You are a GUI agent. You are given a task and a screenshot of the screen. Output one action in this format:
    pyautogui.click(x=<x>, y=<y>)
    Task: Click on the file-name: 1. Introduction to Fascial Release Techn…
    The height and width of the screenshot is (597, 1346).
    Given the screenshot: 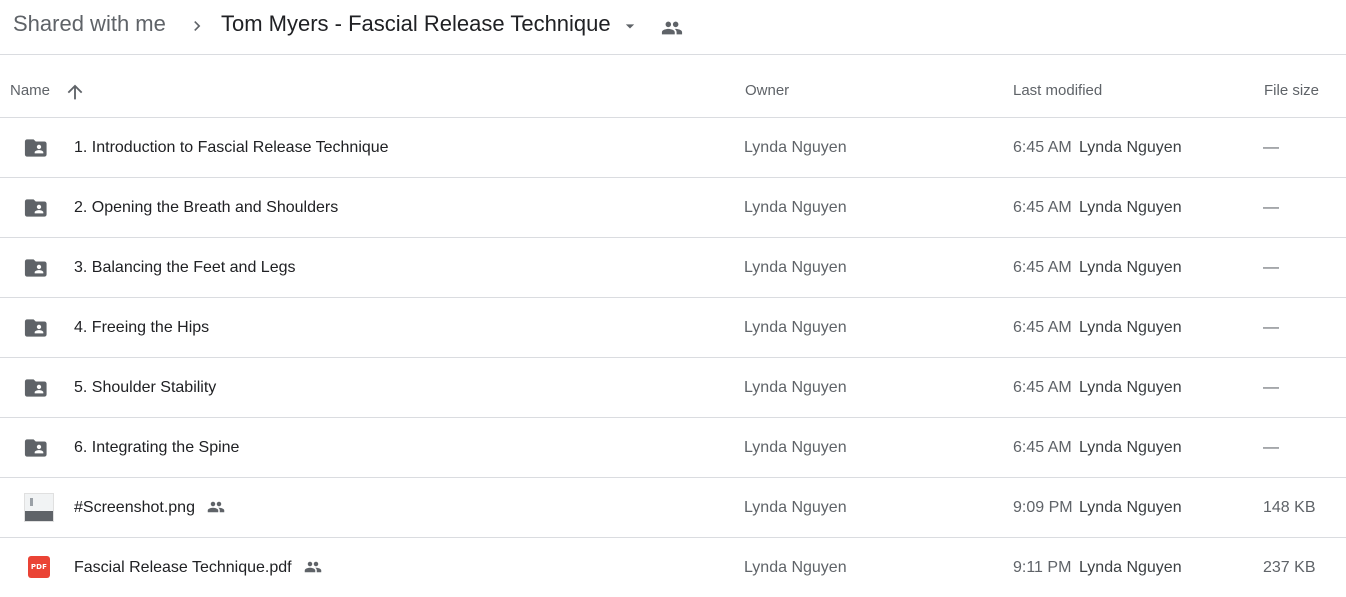 What is the action you would take?
    pyautogui.click(x=231, y=147)
    